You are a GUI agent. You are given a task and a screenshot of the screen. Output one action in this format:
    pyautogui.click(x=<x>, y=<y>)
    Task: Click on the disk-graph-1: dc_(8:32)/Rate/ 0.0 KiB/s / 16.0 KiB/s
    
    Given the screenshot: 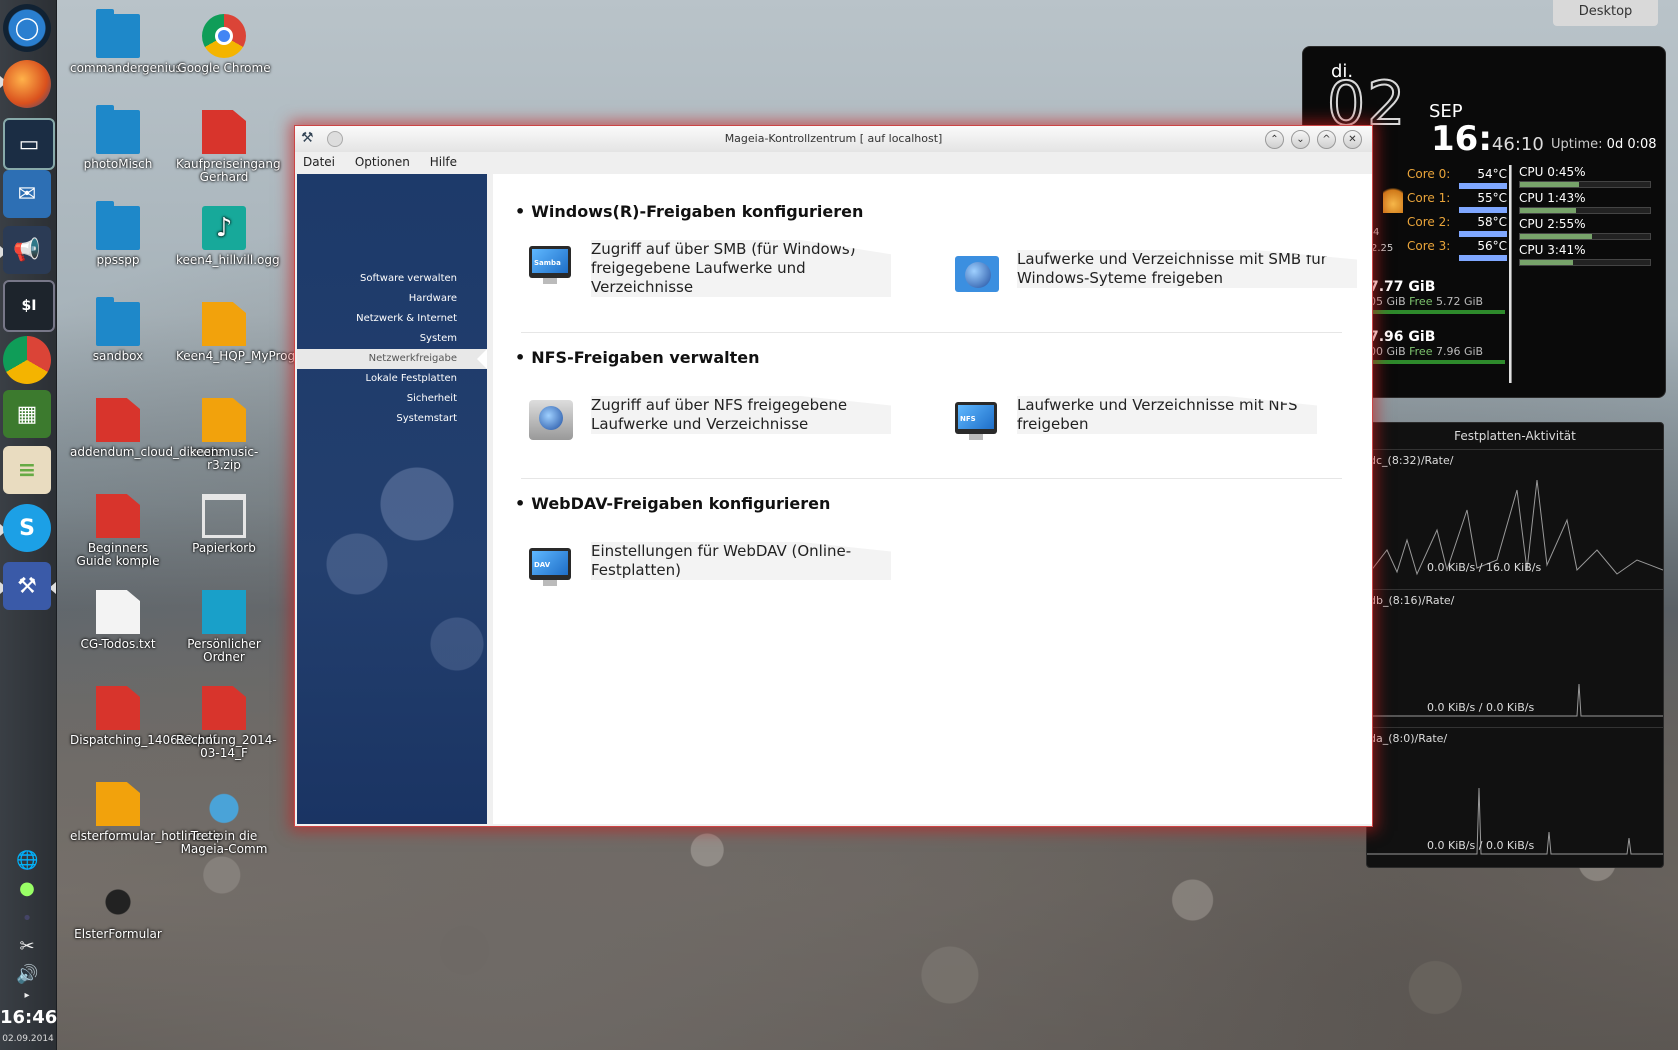 What is the action you would take?
    pyautogui.click(x=1515, y=513)
    